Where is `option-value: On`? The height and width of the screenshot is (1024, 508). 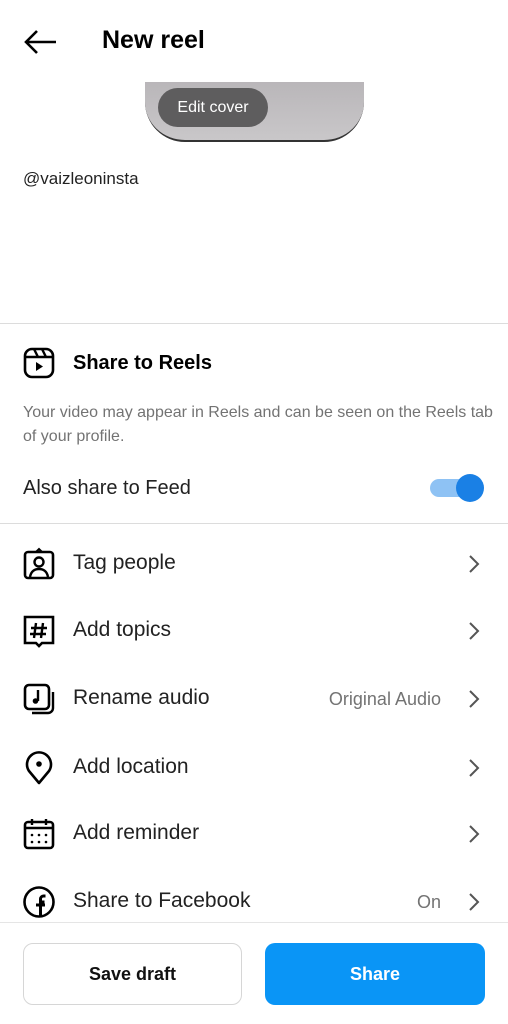
option-value: On is located at coordinates (428, 902).